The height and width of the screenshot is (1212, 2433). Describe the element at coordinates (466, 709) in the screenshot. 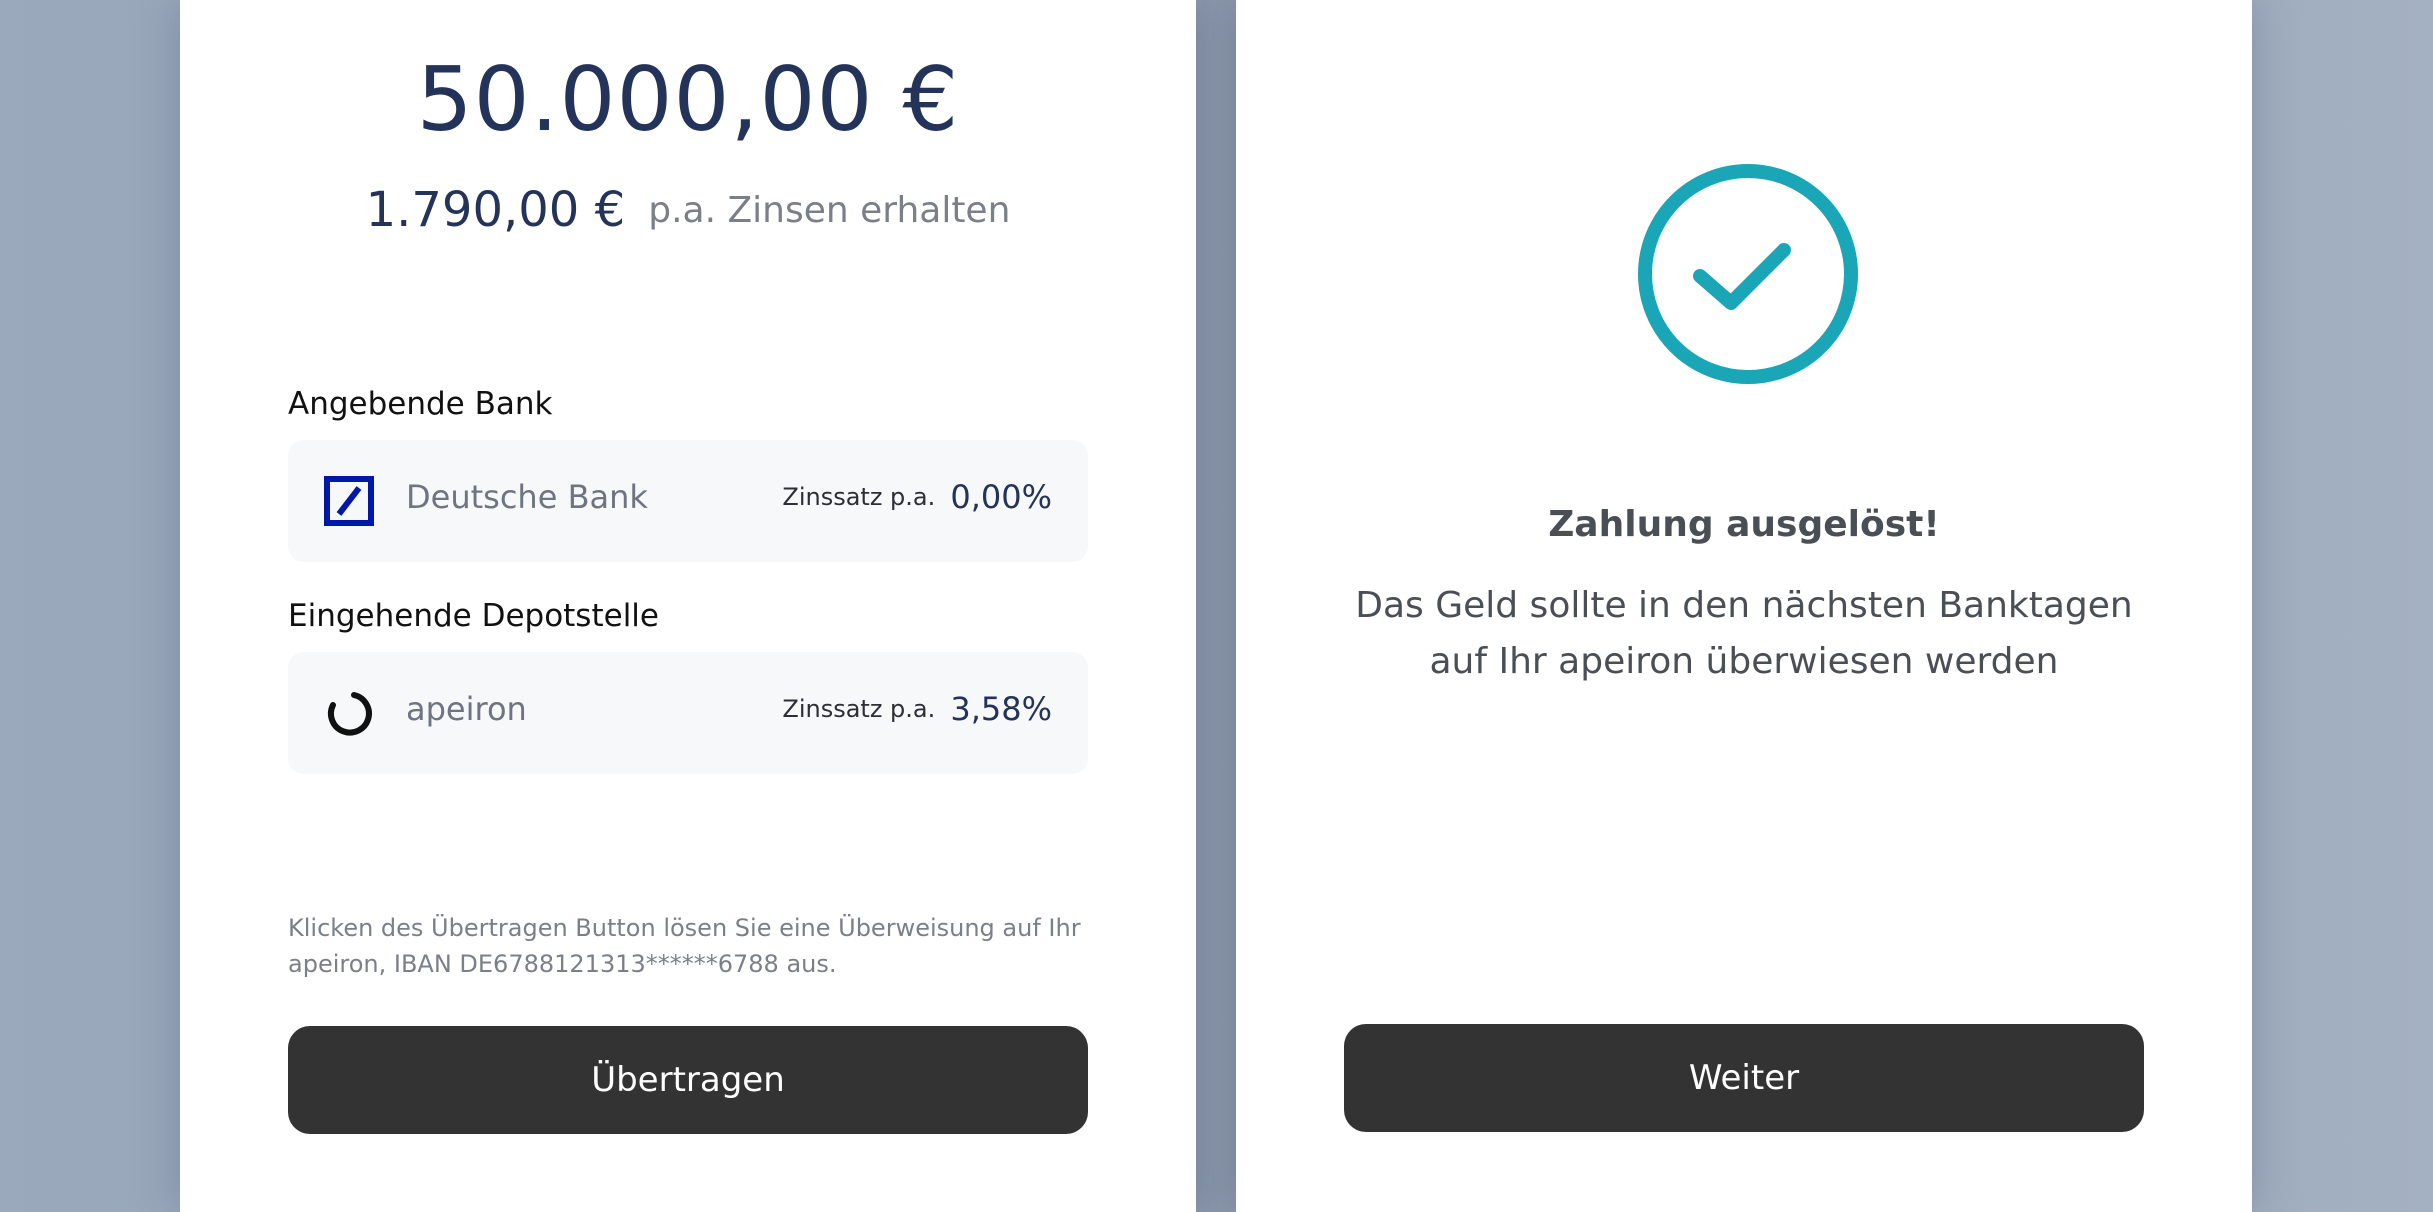

I see `target-bank-name: apeiron` at that location.